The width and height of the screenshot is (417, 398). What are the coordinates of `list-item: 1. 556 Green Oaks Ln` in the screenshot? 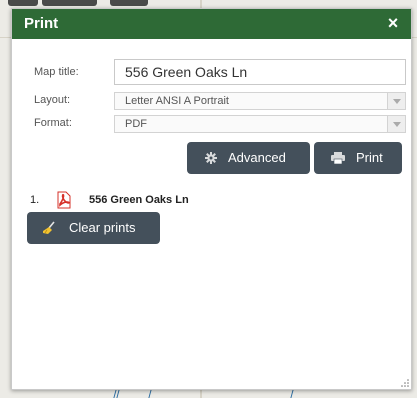 It's located at (180, 201).